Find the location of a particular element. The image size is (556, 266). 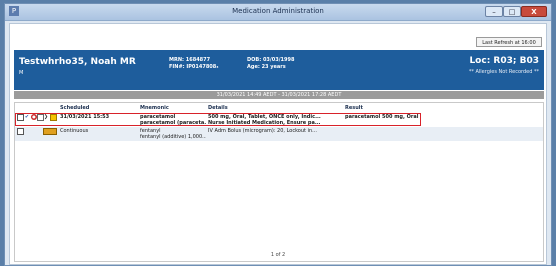

cell-scheduled: Continuous is located at coordinates (74, 131).